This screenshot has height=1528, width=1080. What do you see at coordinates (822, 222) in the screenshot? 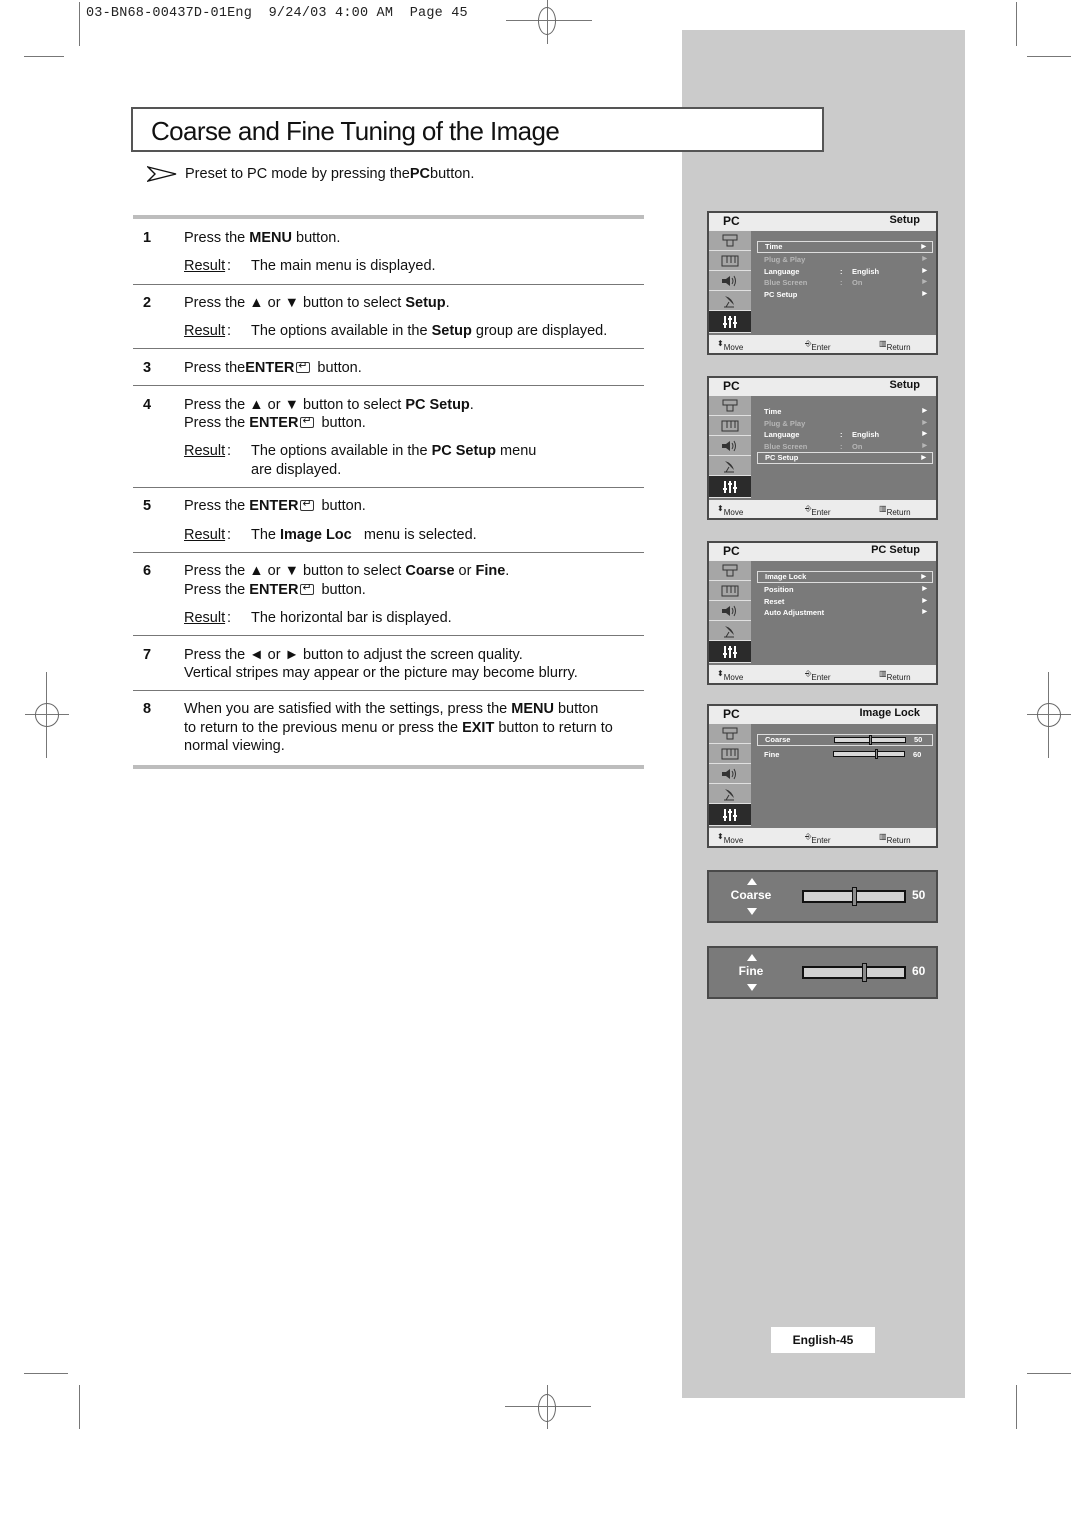
I see `osd-header: PC Setup` at bounding box center [822, 222].